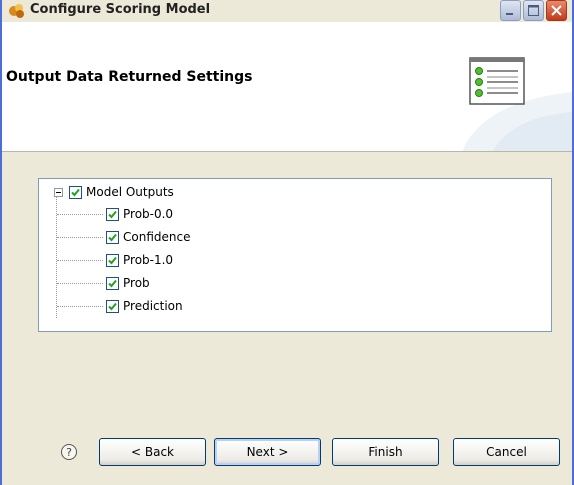 This screenshot has width=574, height=485. I want to click on next-button: Next >, so click(267, 452).